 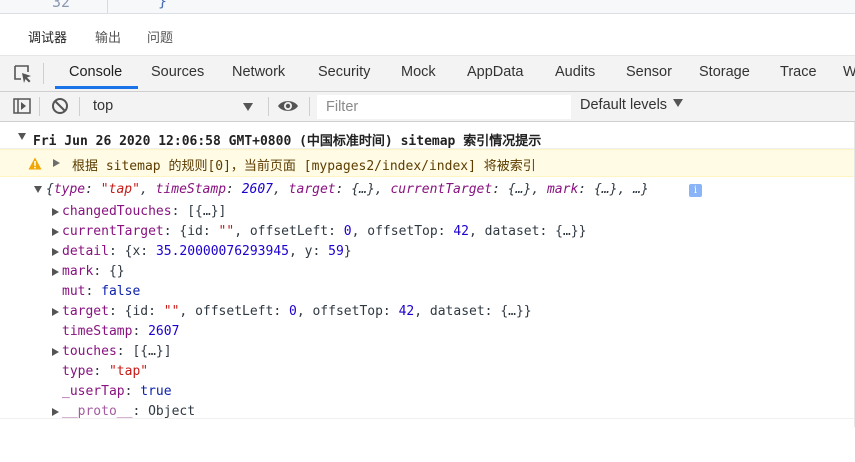 What do you see at coordinates (695, 190) in the screenshot?
I see `info-icon: i` at bounding box center [695, 190].